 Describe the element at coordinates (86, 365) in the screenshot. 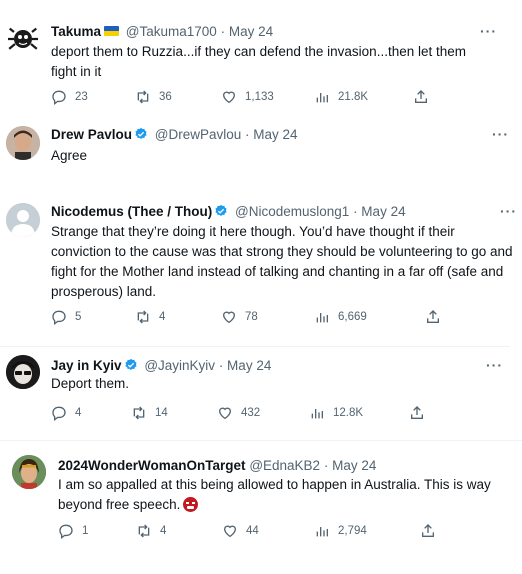

I see `display-name: Jay in Kyiv` at that location.